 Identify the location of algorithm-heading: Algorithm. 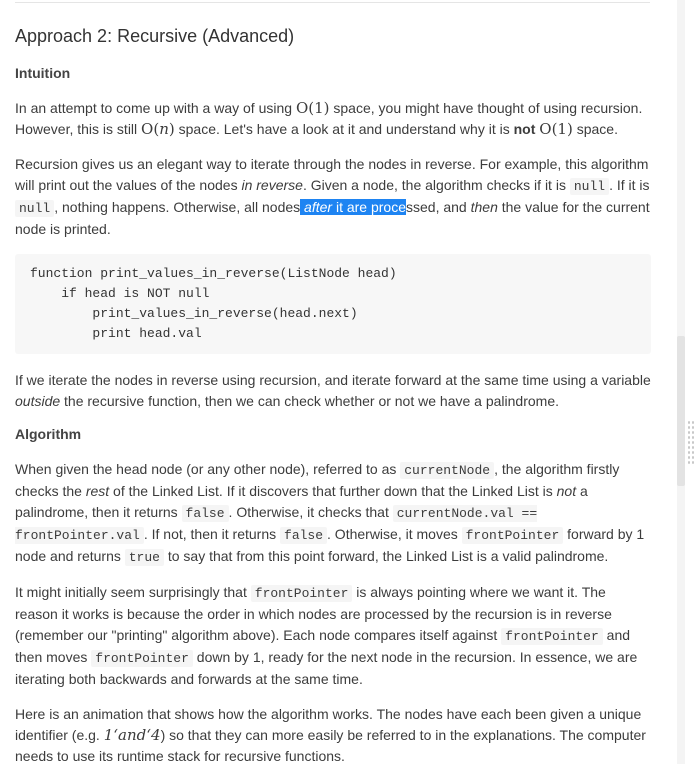
(48, 434).